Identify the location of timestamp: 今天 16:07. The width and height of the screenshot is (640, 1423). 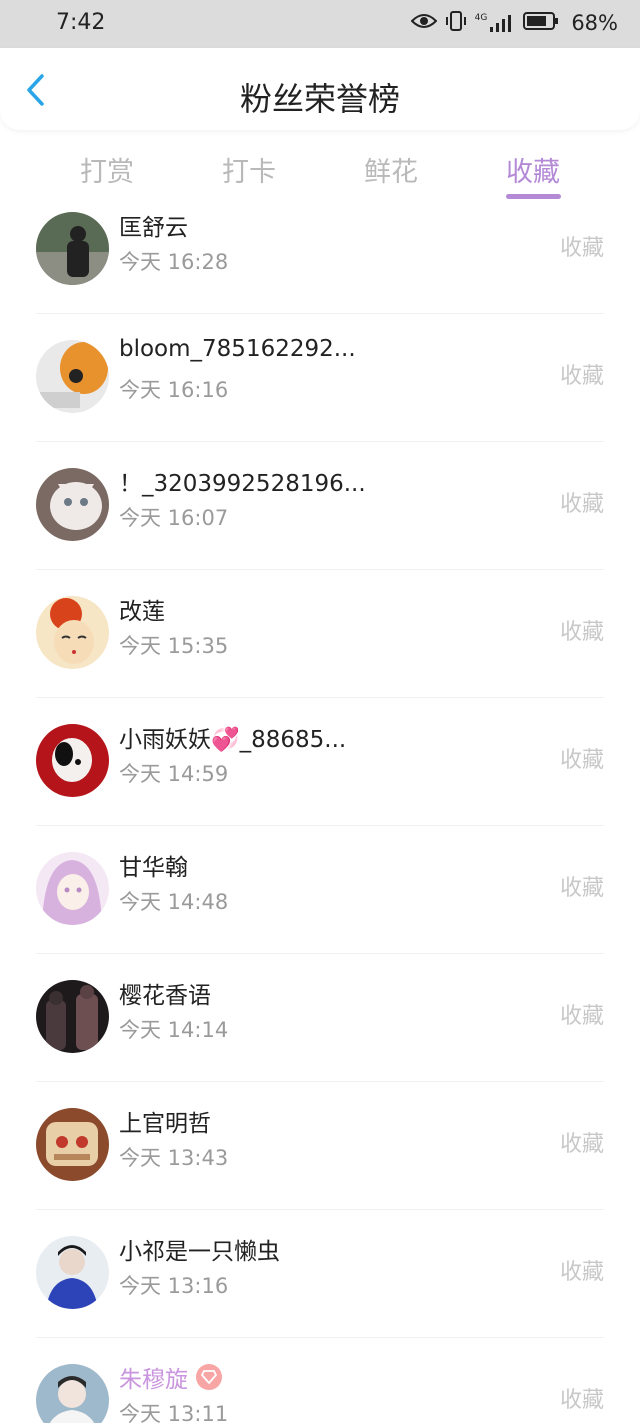
(174, 518).